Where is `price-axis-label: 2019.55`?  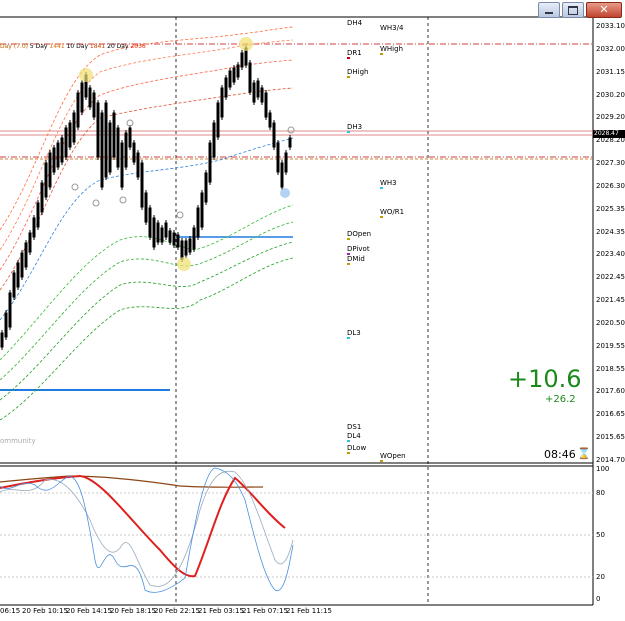 price-axis-label: 2019.55 is located at coordinates (610, 345).